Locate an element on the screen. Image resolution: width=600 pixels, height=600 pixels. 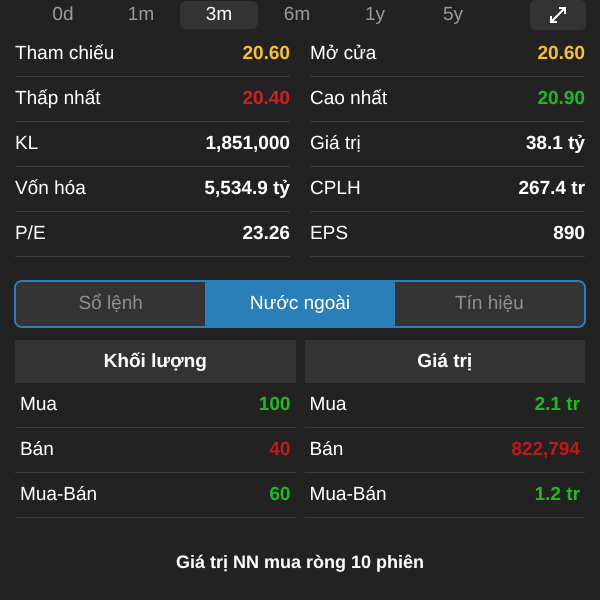
table-header: Giá trị is located at coordinates (444, 361).